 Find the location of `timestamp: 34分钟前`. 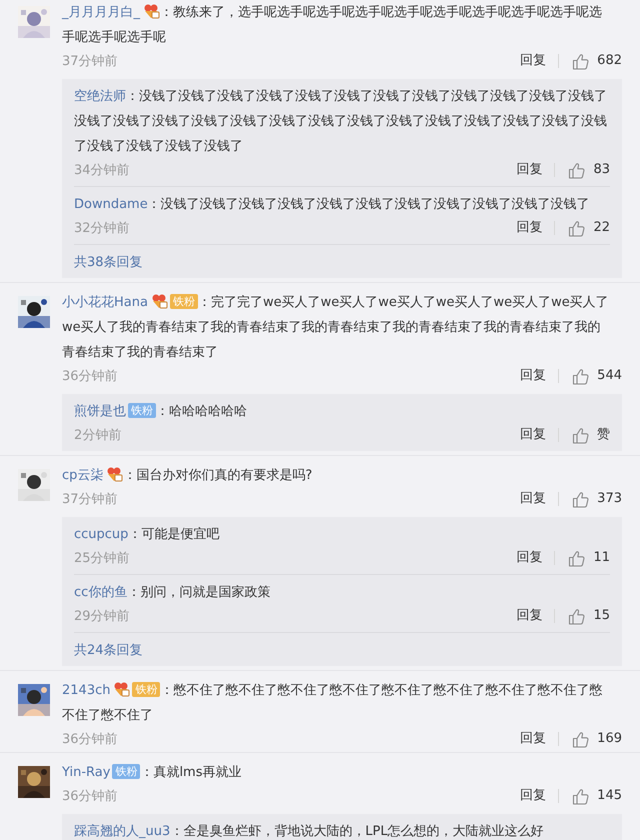

timestamp: 34分钟前 is located at coordinates (102, 170).